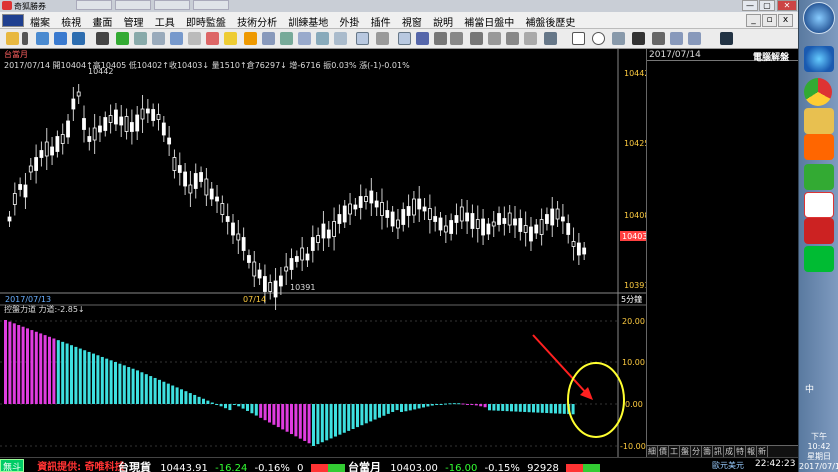 This screenshot has width=838, height=472. Describe the element at coordinates (818, 92) in the screenshot. I see `chrome-icon` at that location.